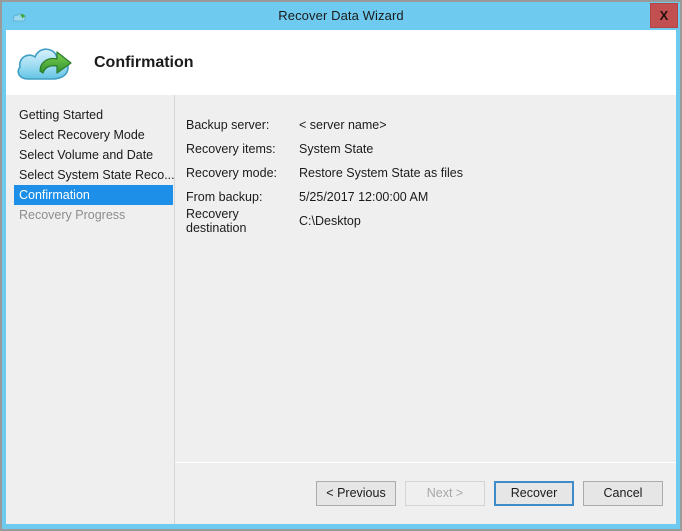  What do you see at coordinates (330, 221) in the screenshot?
I see `detail-value: C:\Desktop` at bounding box center [330, 221].